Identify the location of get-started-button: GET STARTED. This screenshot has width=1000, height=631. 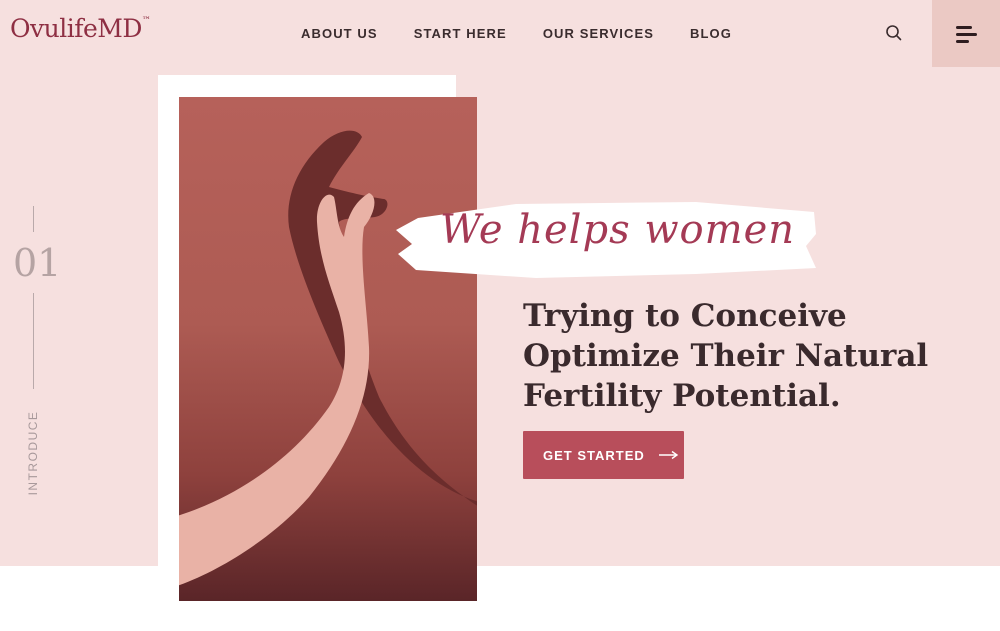
(603, 455).